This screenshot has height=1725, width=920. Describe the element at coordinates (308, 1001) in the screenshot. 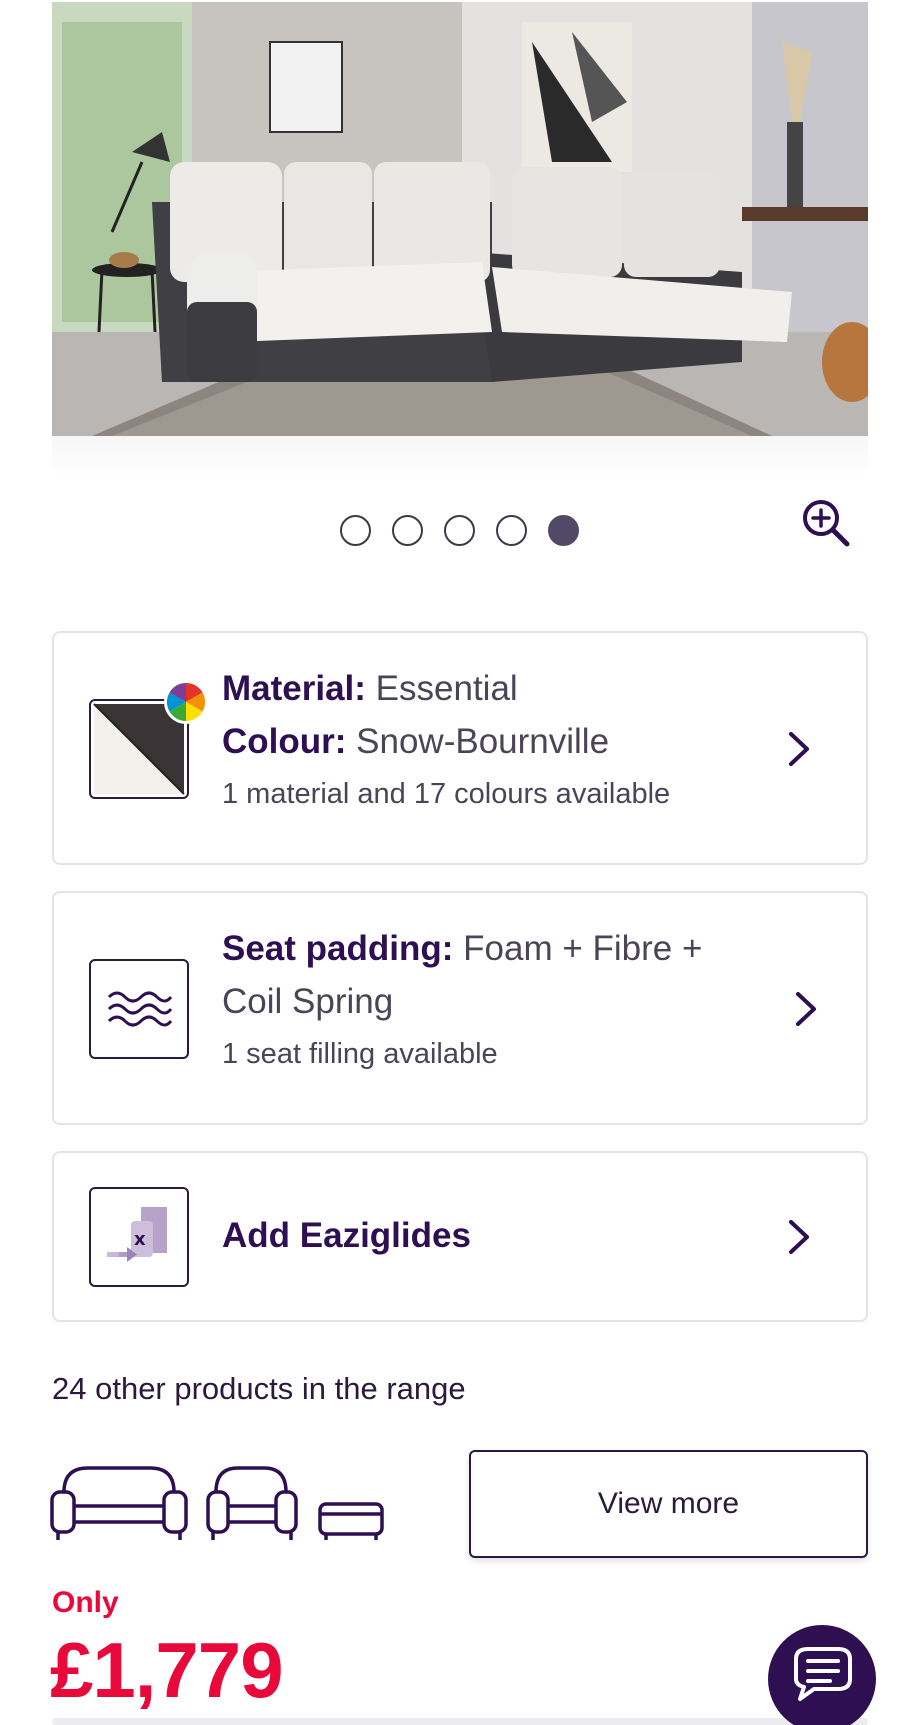

I see `seat-padding-value-2: Coil Spring` at that location.